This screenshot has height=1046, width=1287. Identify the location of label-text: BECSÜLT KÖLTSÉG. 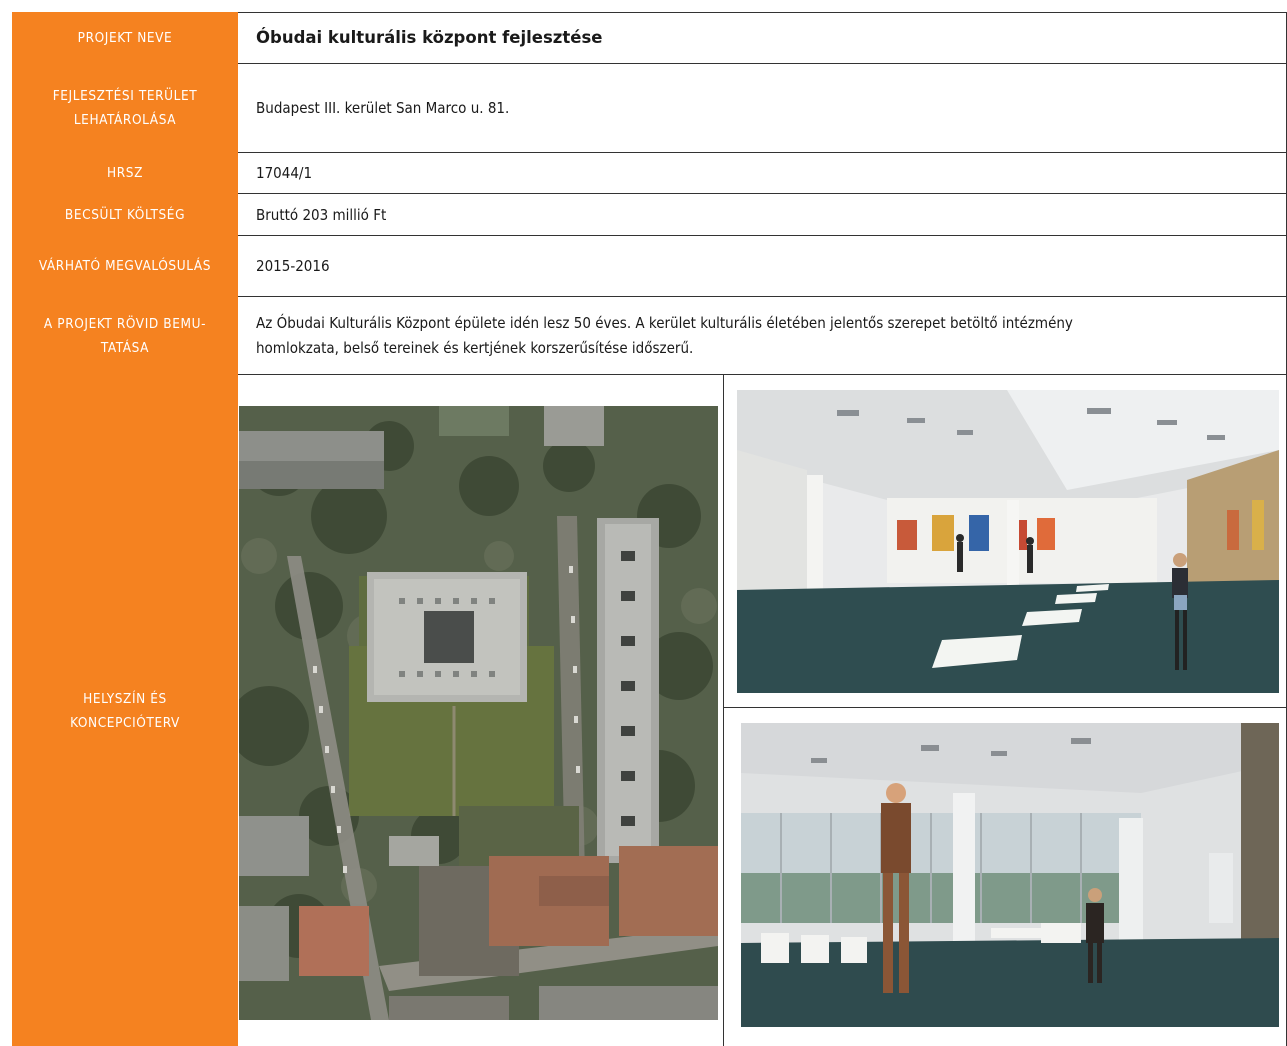
(125, 214).